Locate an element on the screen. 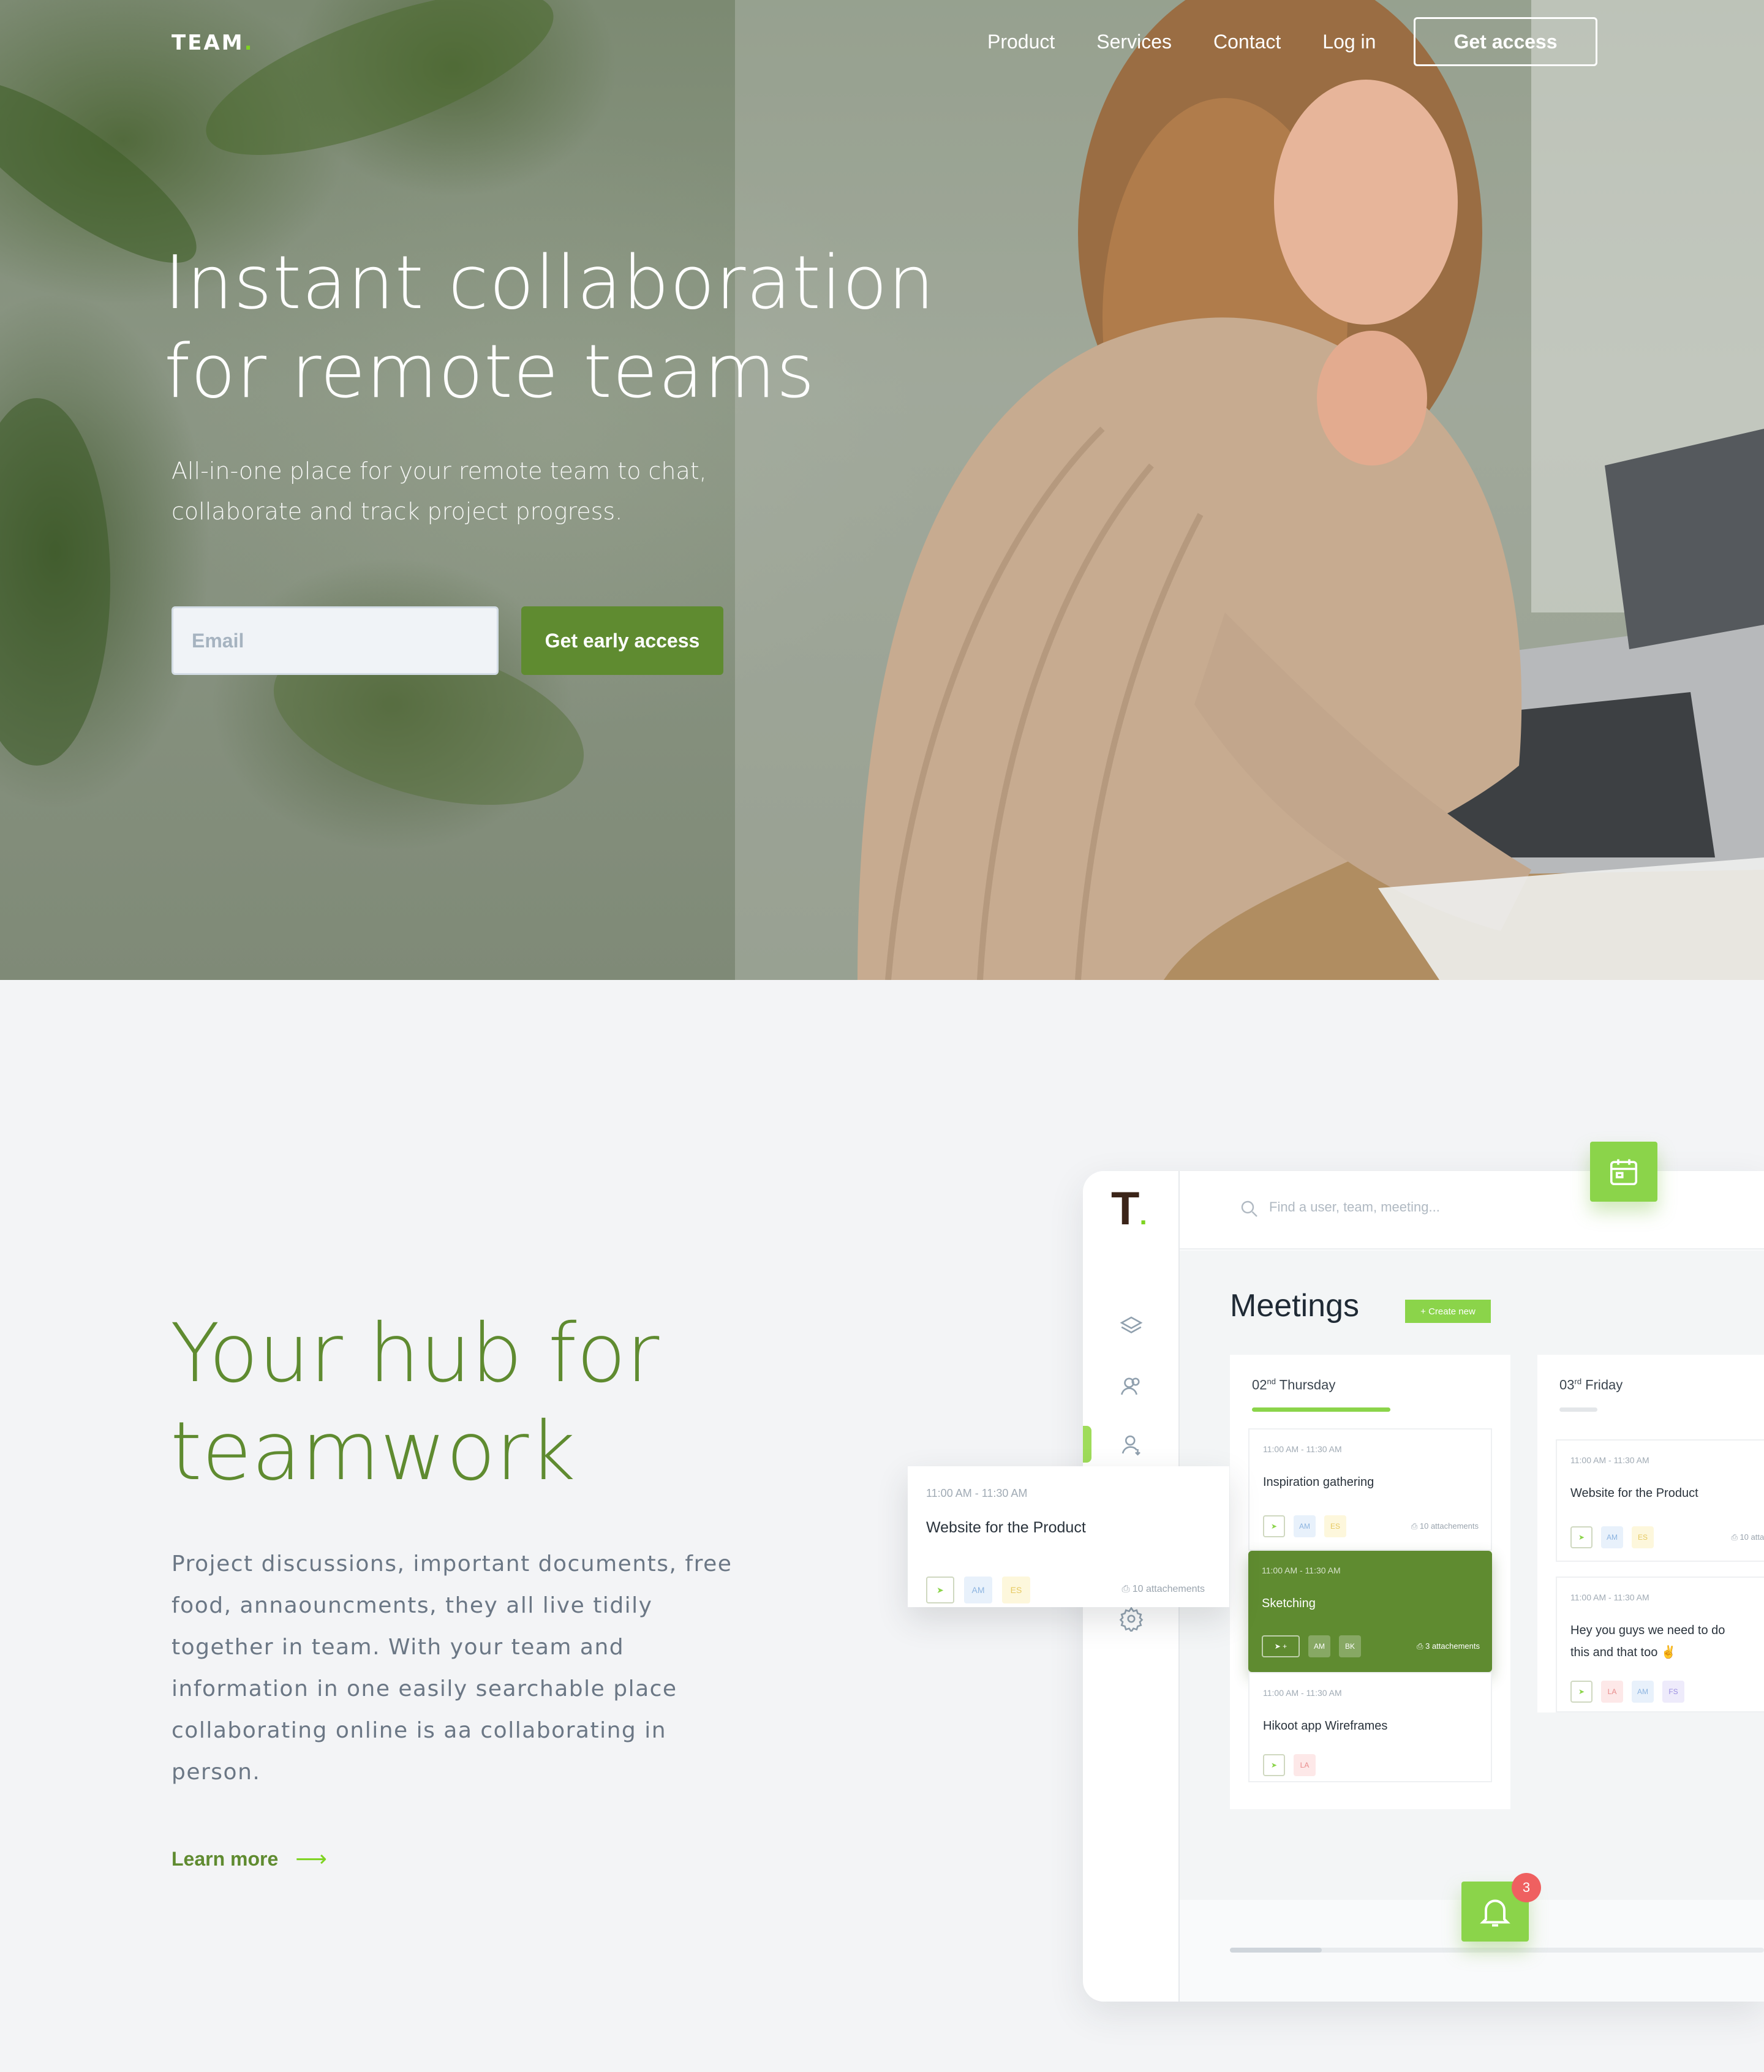 This screenshot has height=2072, width=1764. meeting-title: Inspiration gathering is located at coordinates (1318, 1482).